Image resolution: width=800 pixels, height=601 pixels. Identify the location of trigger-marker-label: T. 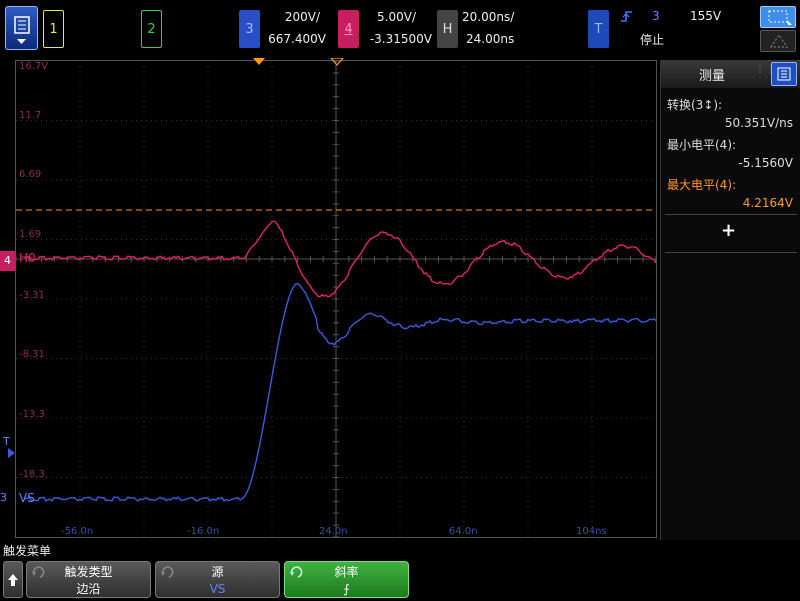
(6, 441).